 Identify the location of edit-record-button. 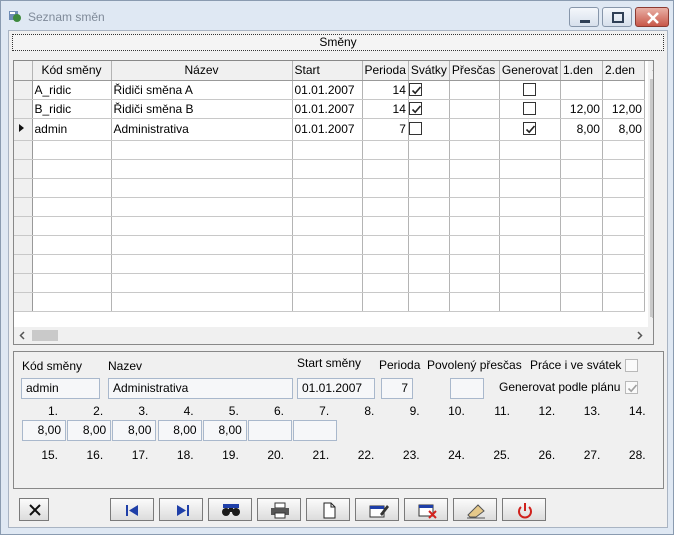
(377, 509).